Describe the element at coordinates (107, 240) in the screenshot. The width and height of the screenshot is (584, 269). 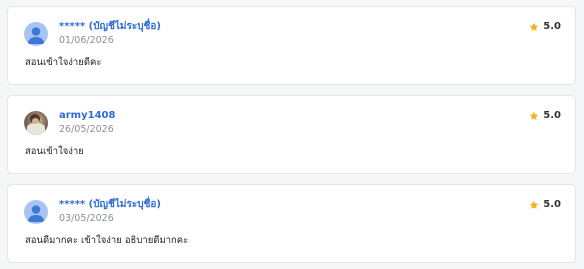
I see `review-comment: สอนดีมากคะ เข้าใจง่าย อธิบายดีมากคะ` at that location.